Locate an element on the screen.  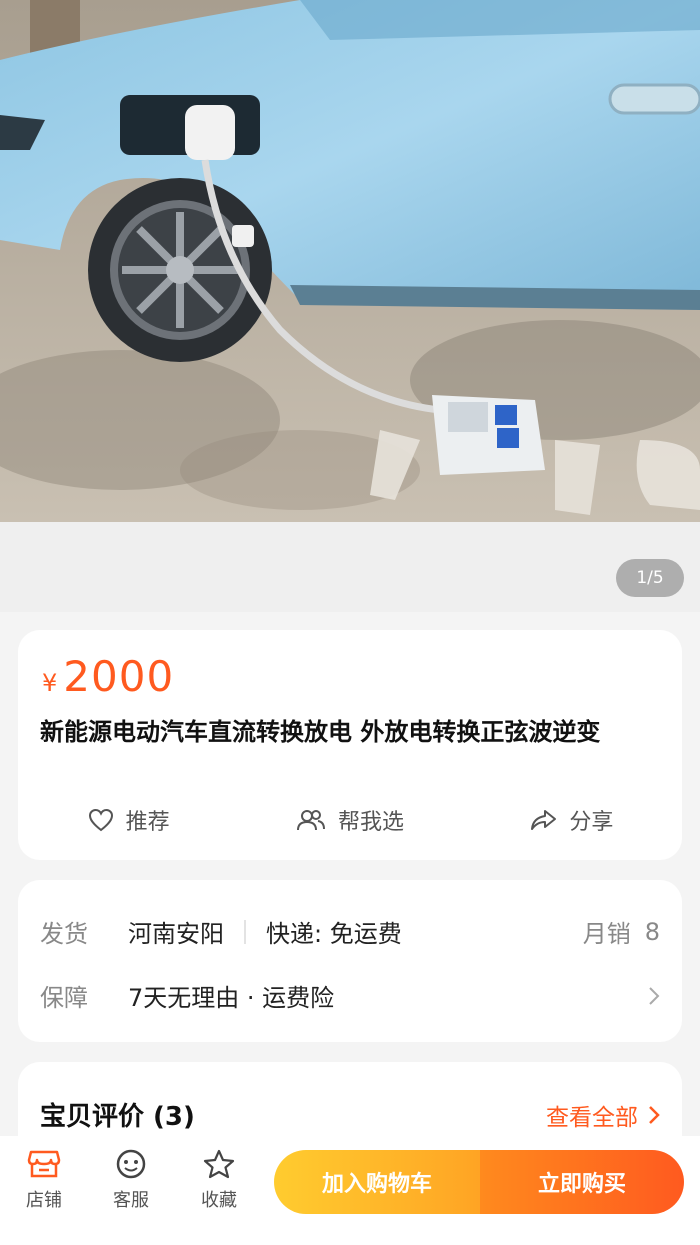
guarantee-row: 保障 7天无理由 · 运费险 is located at coordinates (350, 995).